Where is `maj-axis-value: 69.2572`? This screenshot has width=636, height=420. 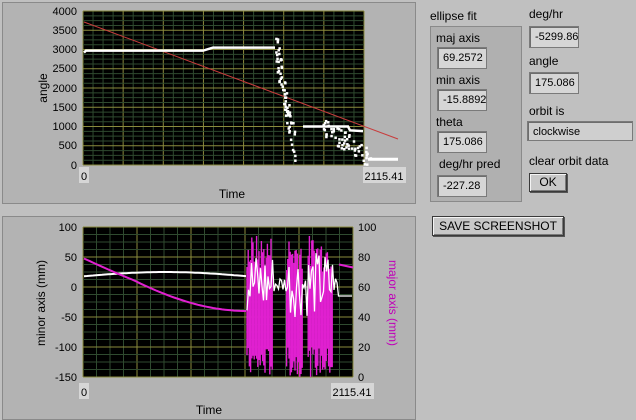
maj-axis-value: 69.2572 is located at coordinates (462, 58).